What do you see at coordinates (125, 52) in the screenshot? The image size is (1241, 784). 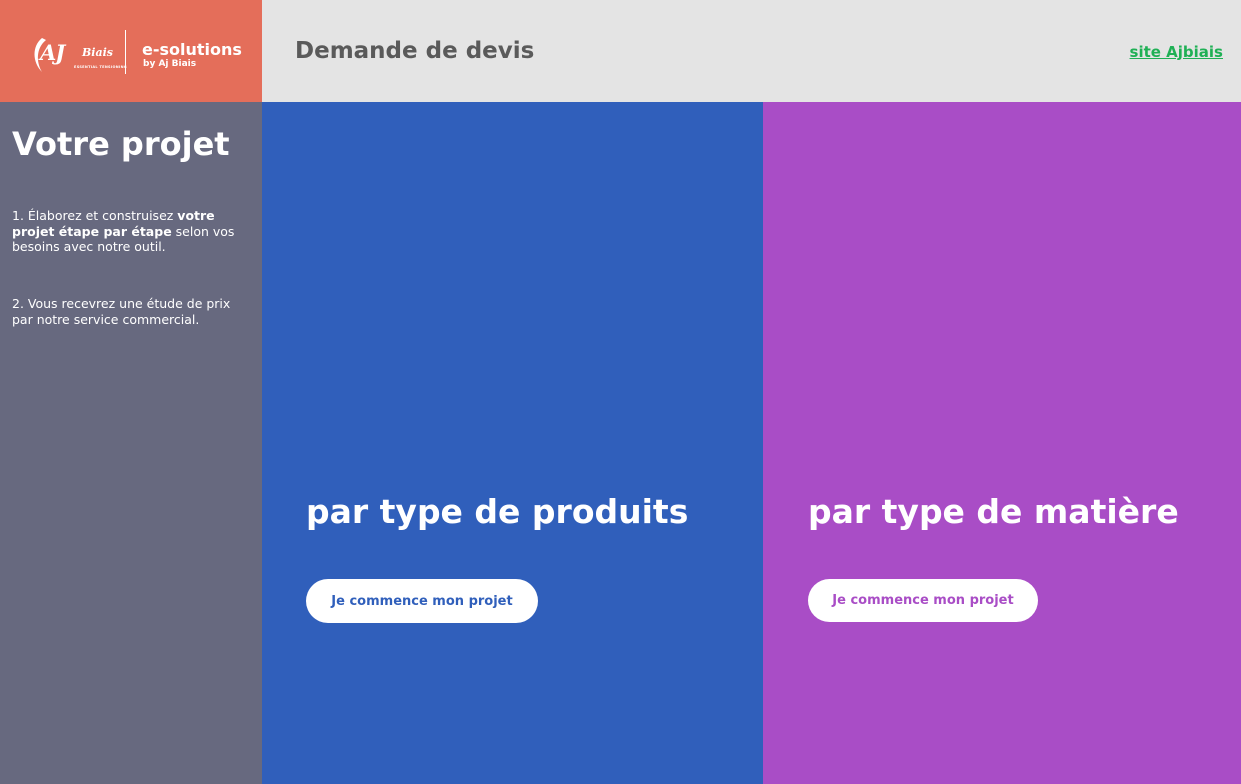 I see `brand-divider` at bounding box center [125, 52].